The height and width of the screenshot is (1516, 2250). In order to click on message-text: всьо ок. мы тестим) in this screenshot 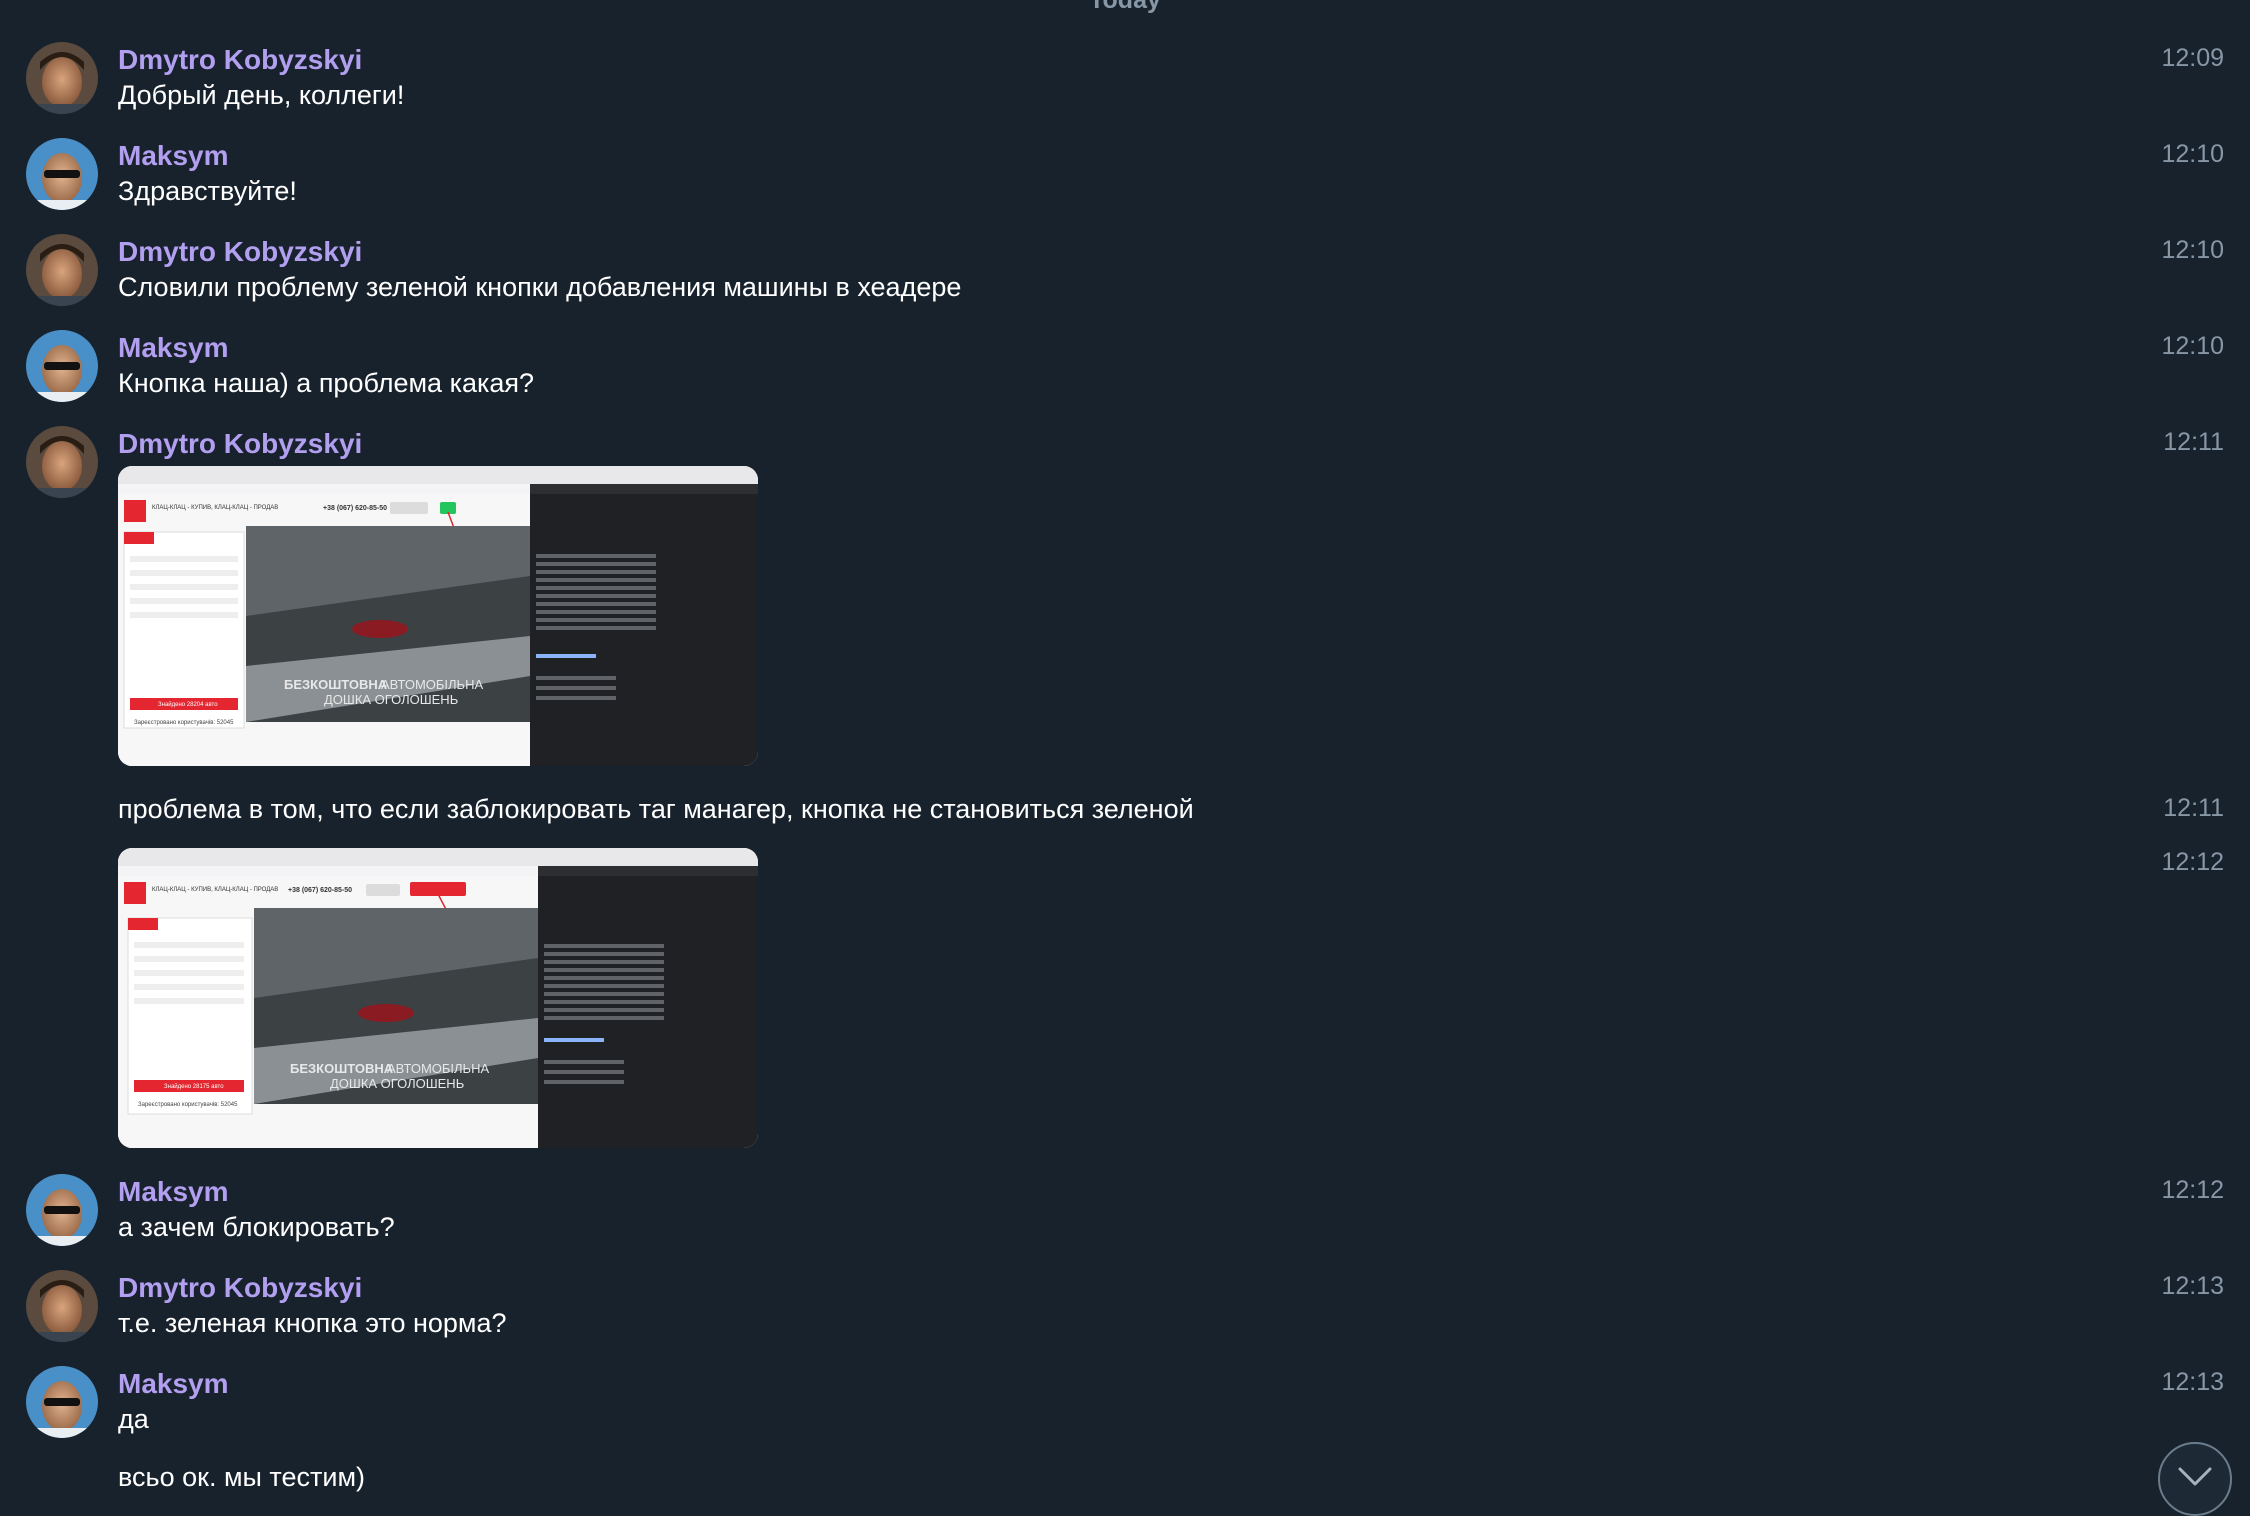, I will do `click(242, 1477)`.